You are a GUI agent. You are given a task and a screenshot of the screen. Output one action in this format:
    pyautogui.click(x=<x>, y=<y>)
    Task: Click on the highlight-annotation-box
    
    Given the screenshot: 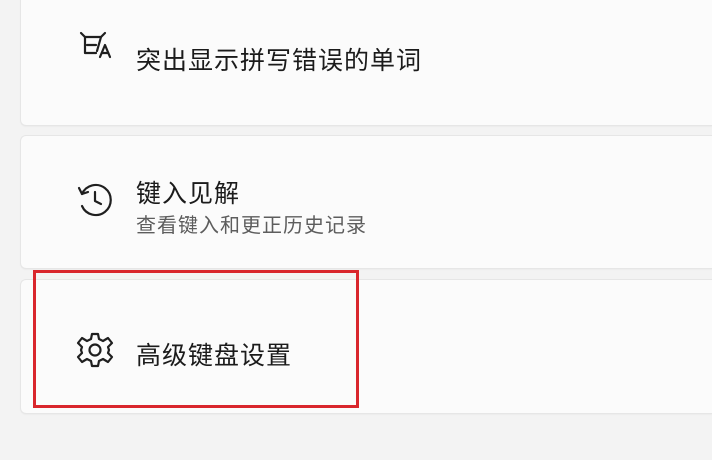 What is the action you would take?
    pyautogui.click(x=196, y=339)
    